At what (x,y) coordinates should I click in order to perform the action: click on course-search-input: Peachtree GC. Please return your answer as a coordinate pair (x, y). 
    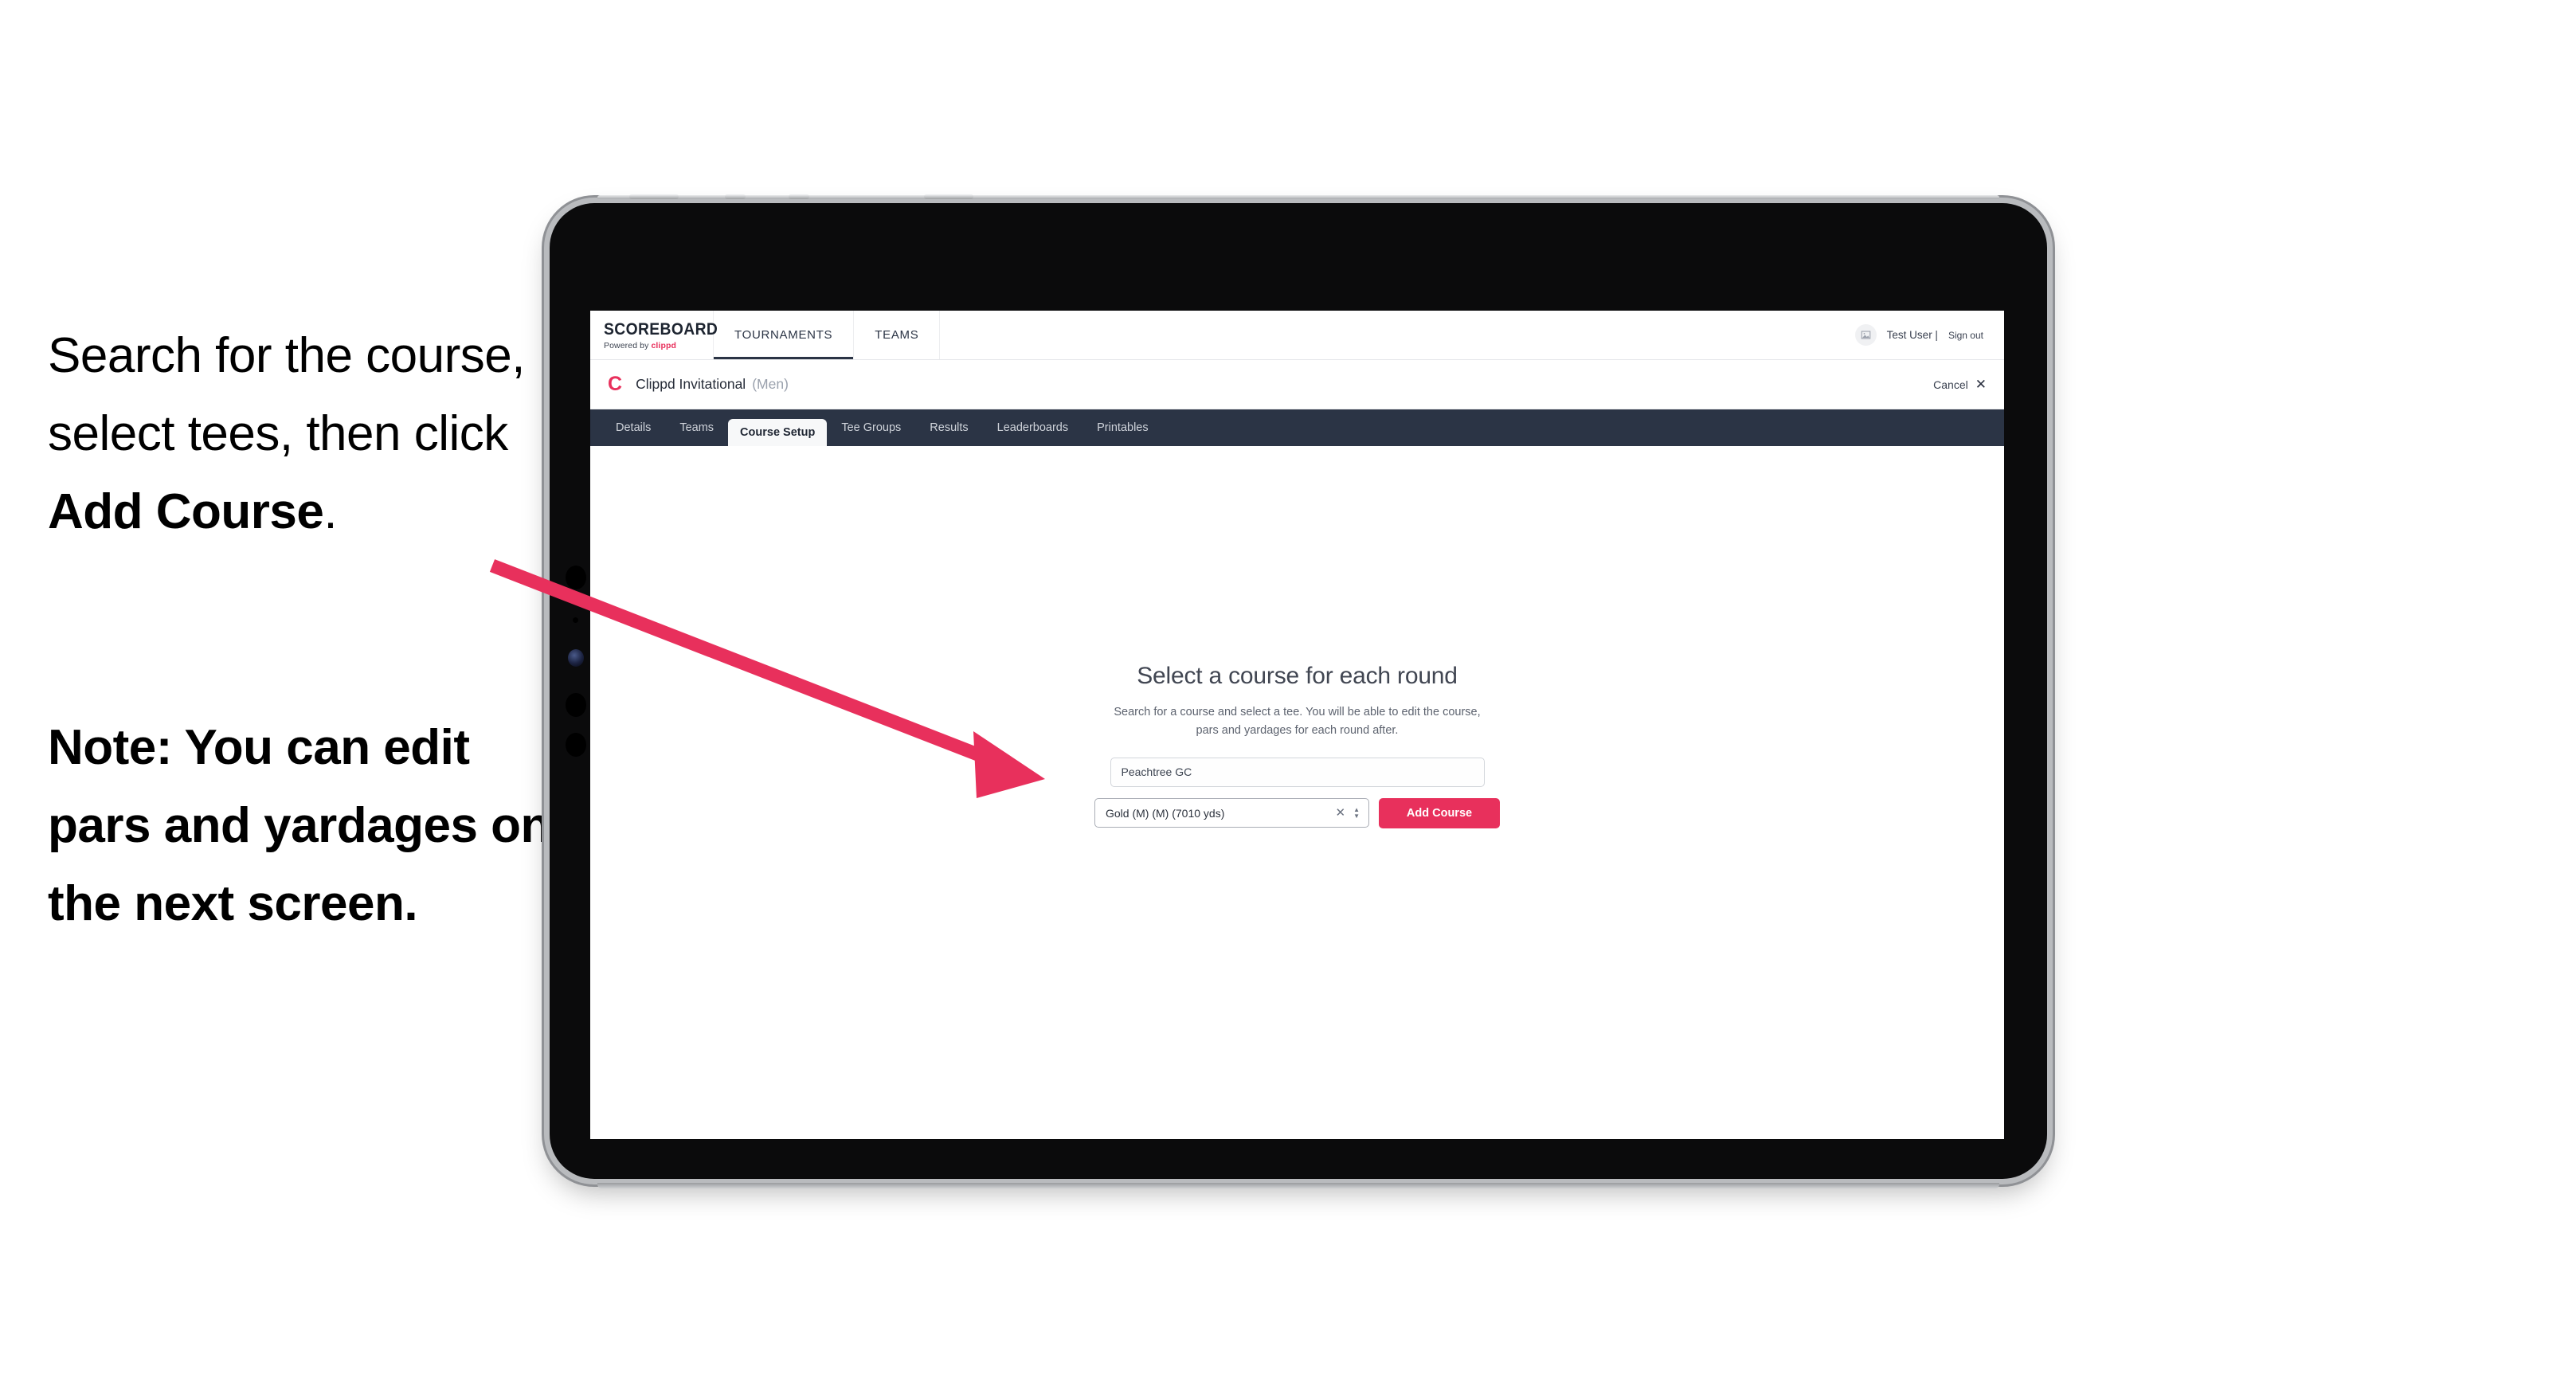
    Looking at the image, I should click on (1297, 772).